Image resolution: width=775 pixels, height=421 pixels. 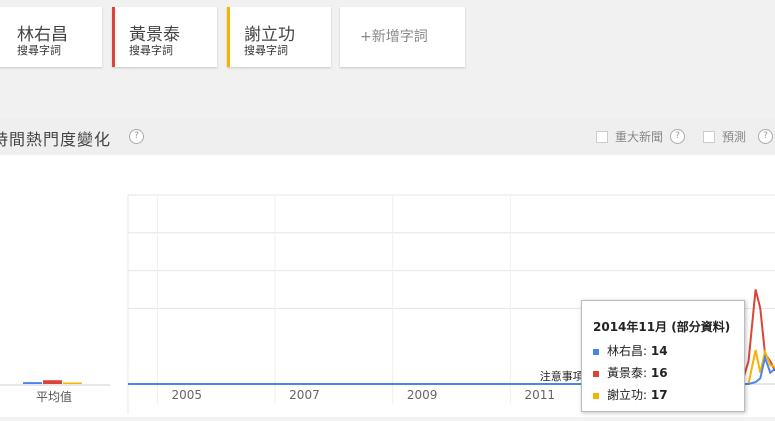 I want to click on chart-tooltip: 2014年11月 (部分資料) 林右昌: 14 黃景泰: 16 謝立功: 17, so click(x=663, y=356).